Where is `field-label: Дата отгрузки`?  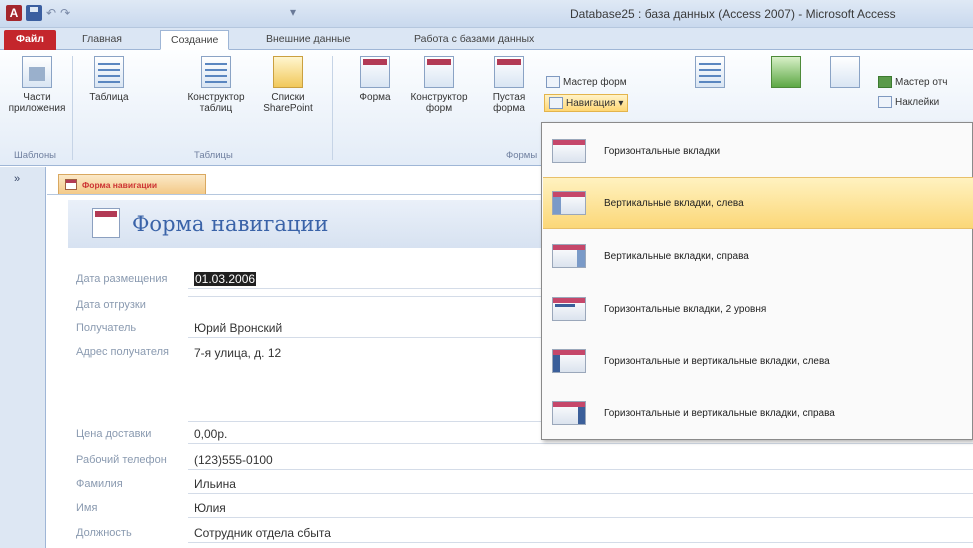
field-label: Дата отгрузки is located at coordinates (111, 305).